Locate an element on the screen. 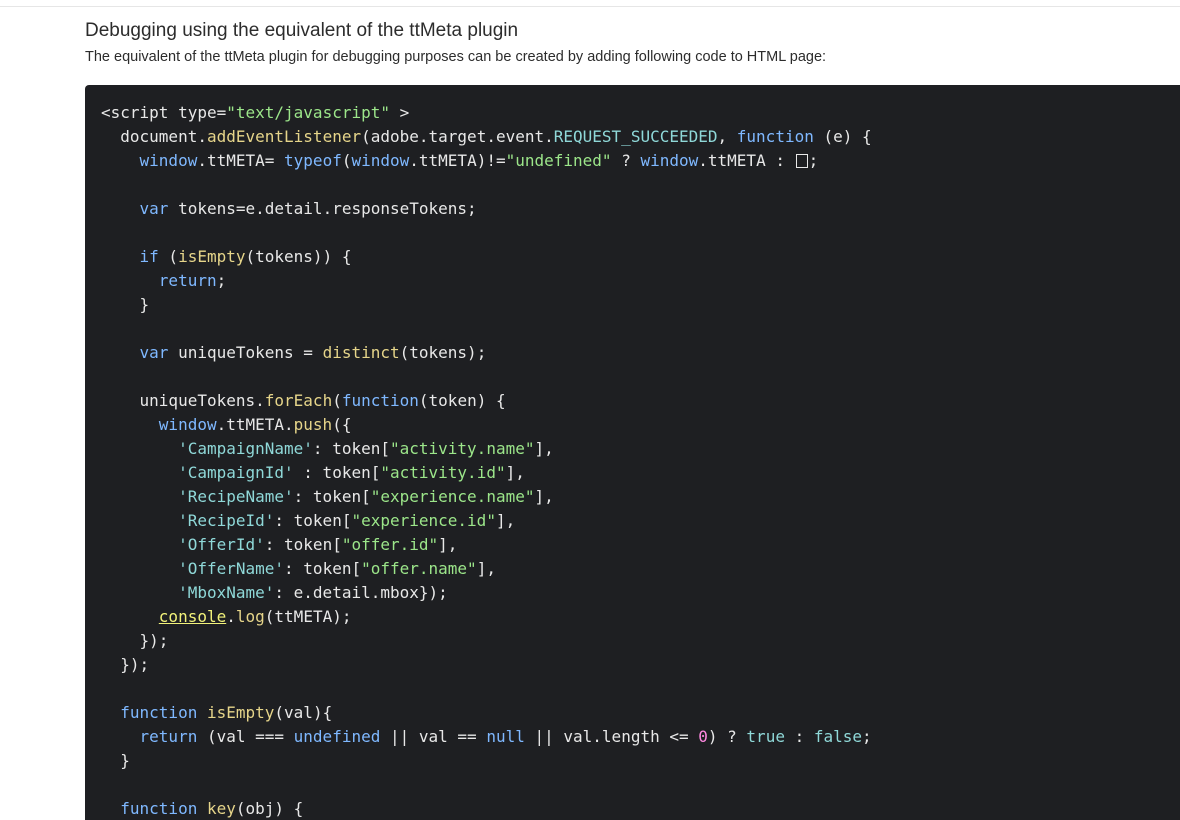  code-token: <script type= is located at coordinates (164, 112).